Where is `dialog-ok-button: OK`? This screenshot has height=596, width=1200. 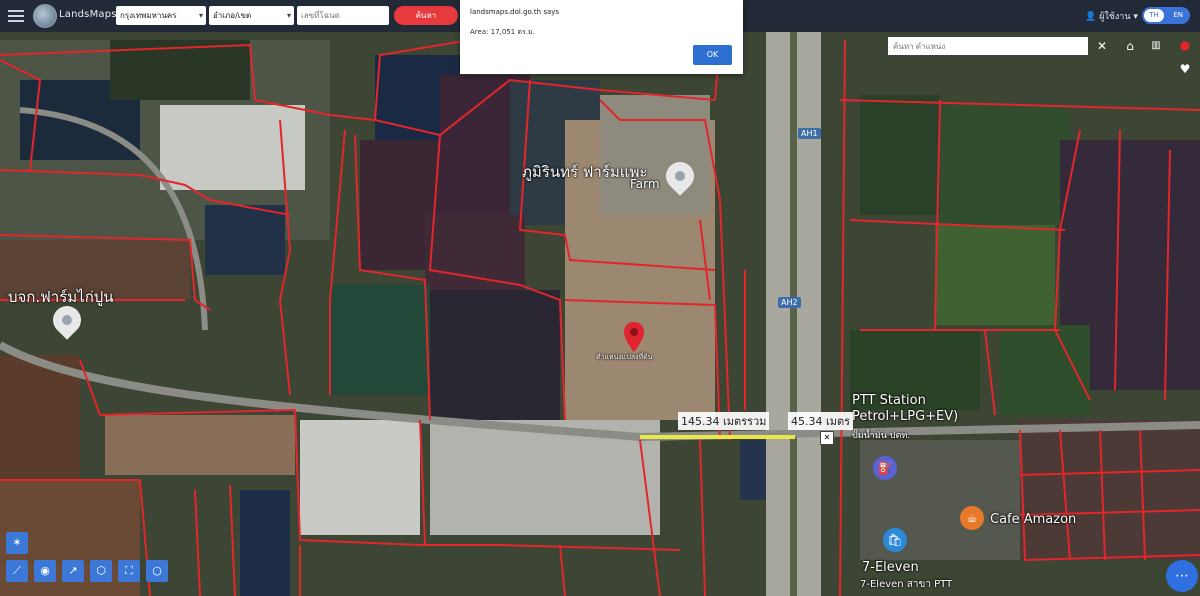
dialog-ok-button: OK is located at coordinates (712, 55).